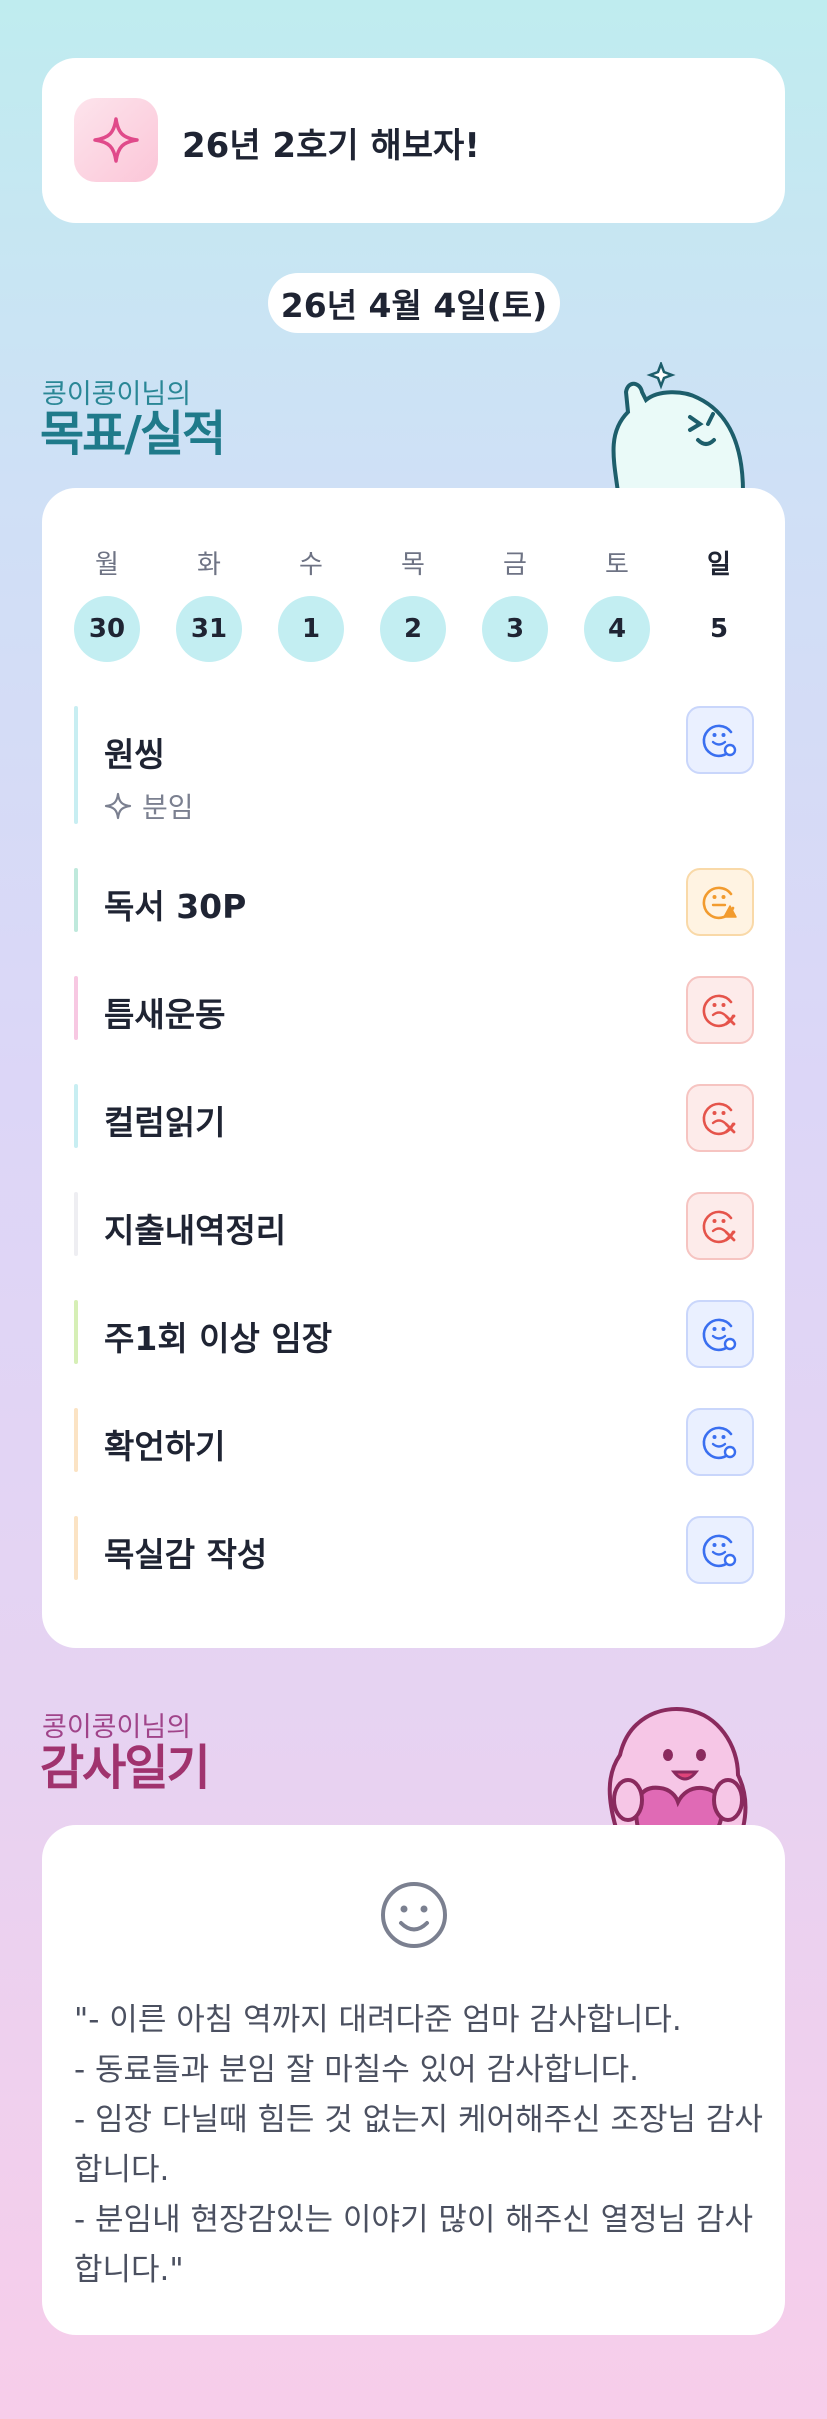  I want to click on goal-item: 확언하기, so click(414, 1442).